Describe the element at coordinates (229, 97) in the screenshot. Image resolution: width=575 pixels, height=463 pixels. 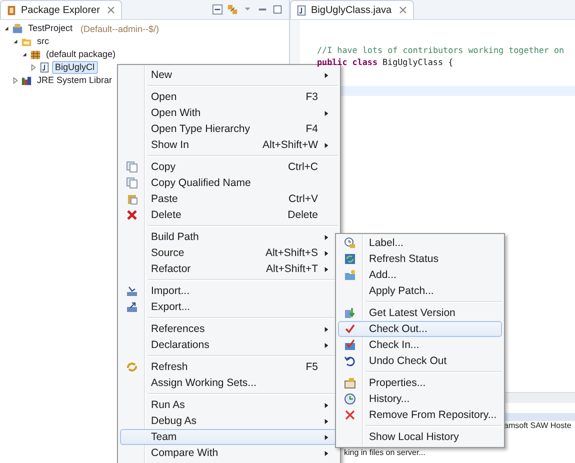
I see `menu-item: Open F3` at that location.